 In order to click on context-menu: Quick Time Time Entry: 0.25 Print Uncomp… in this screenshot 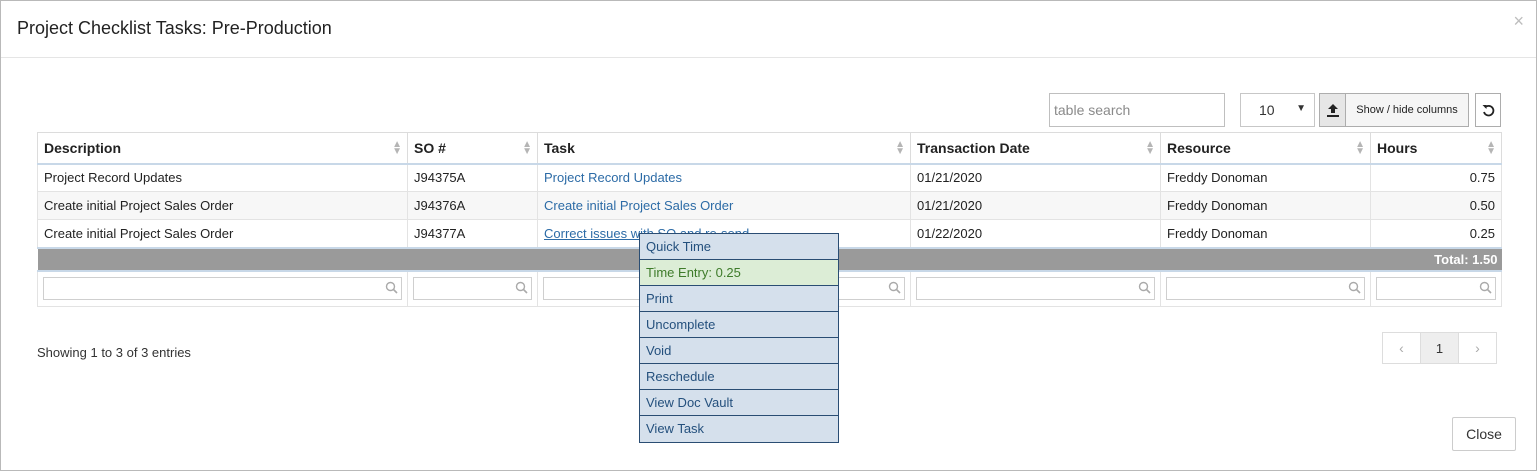, I will do `click(739, 338)`.